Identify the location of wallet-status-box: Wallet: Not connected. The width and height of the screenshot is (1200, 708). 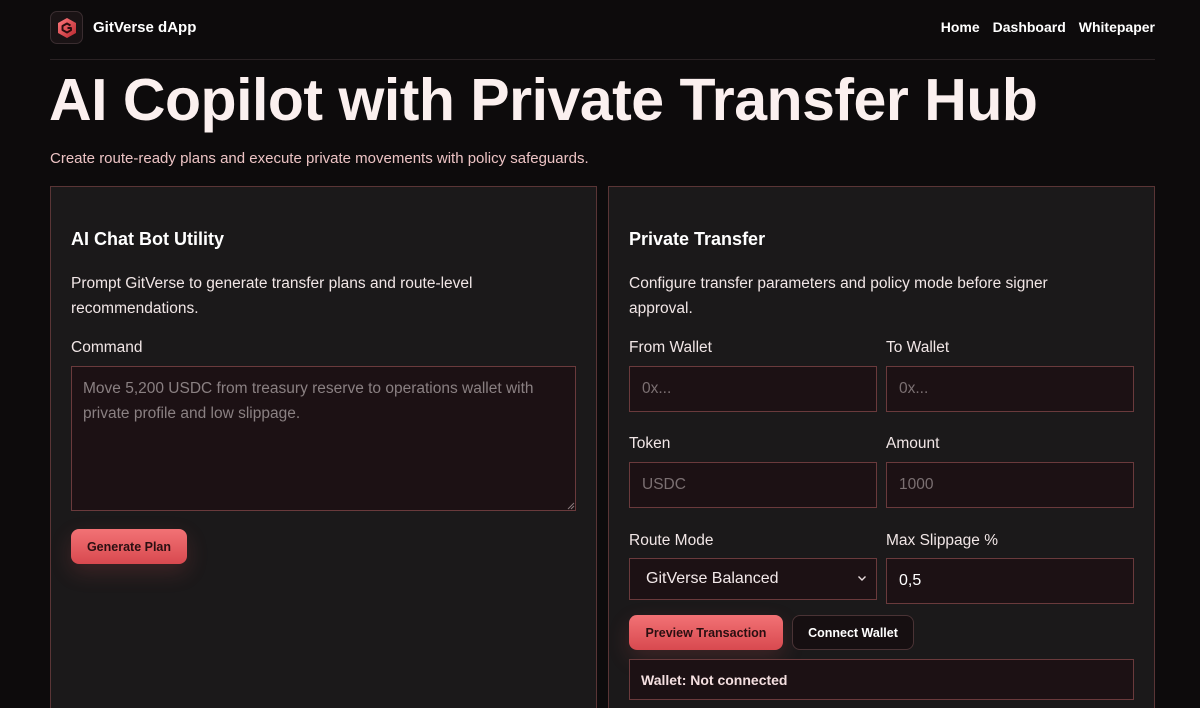
(881, 679).